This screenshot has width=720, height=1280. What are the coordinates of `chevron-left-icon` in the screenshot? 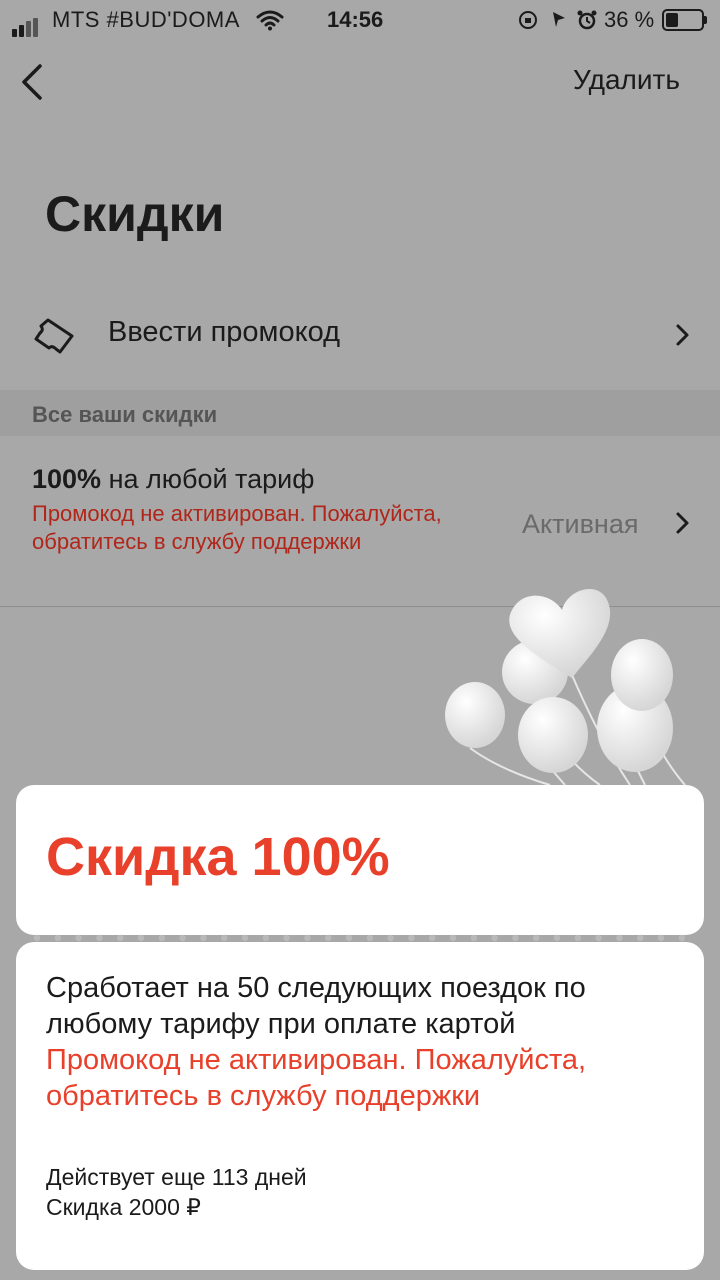 It's located at (32, 82).